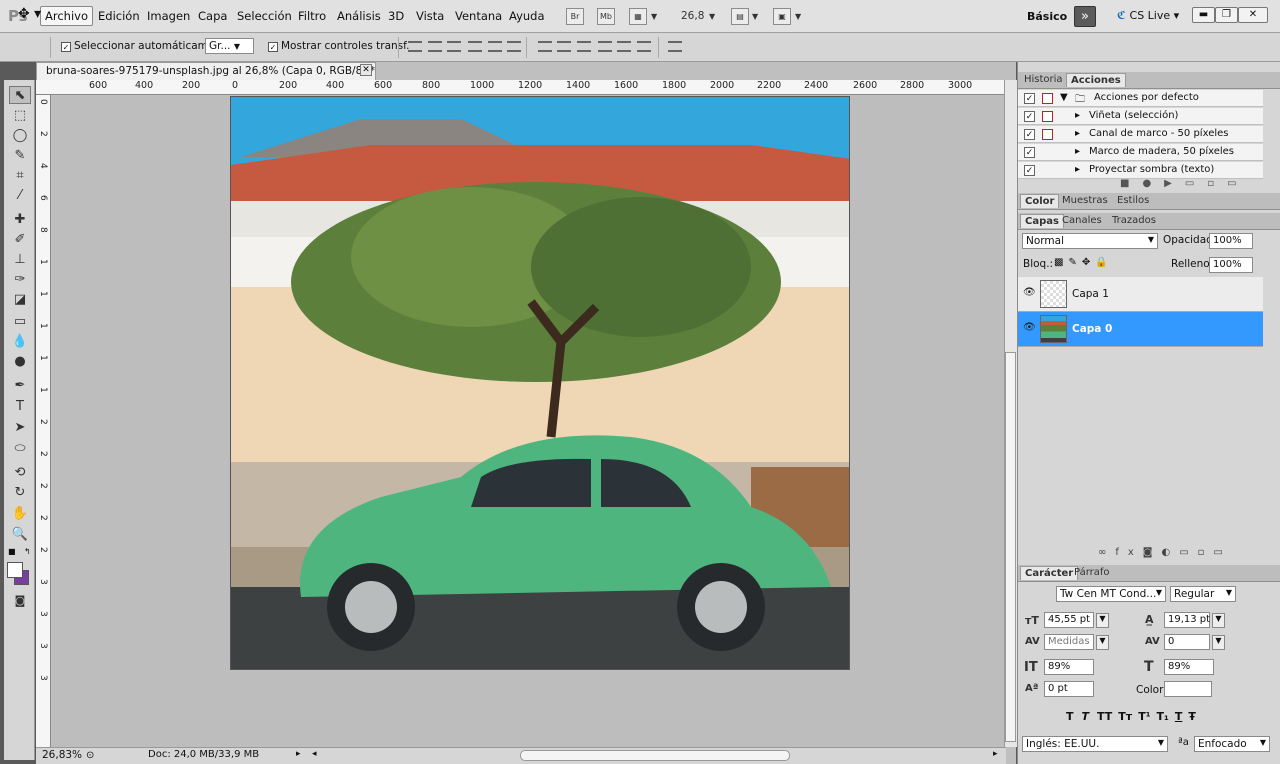 Image resolution: width=1280 pixels, height=764 pixels. What do you see at coordinates (396, 16) in the screenshot?
I see `menu-3d: 3D` at bounding box center [396, 16].